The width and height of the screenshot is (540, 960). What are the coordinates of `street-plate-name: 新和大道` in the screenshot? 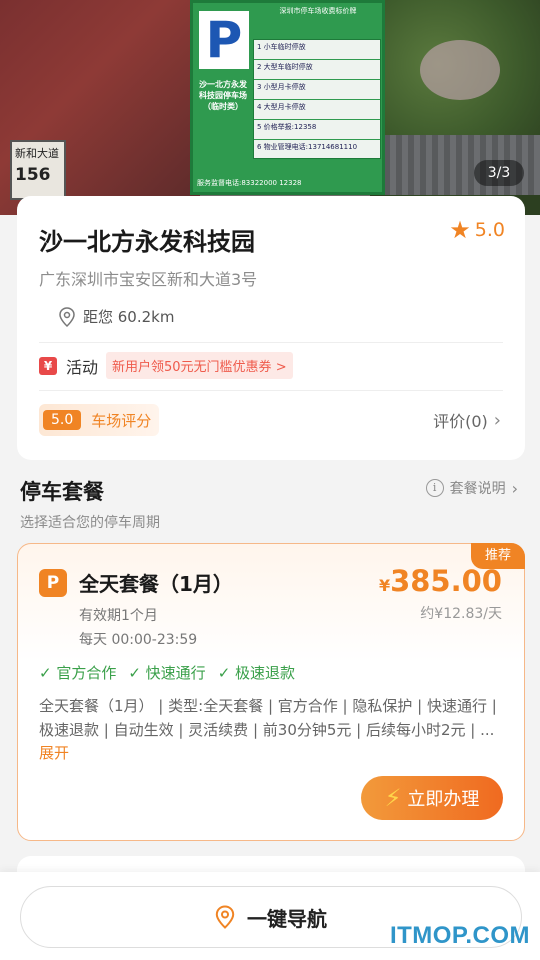 It's located at (37, 153).